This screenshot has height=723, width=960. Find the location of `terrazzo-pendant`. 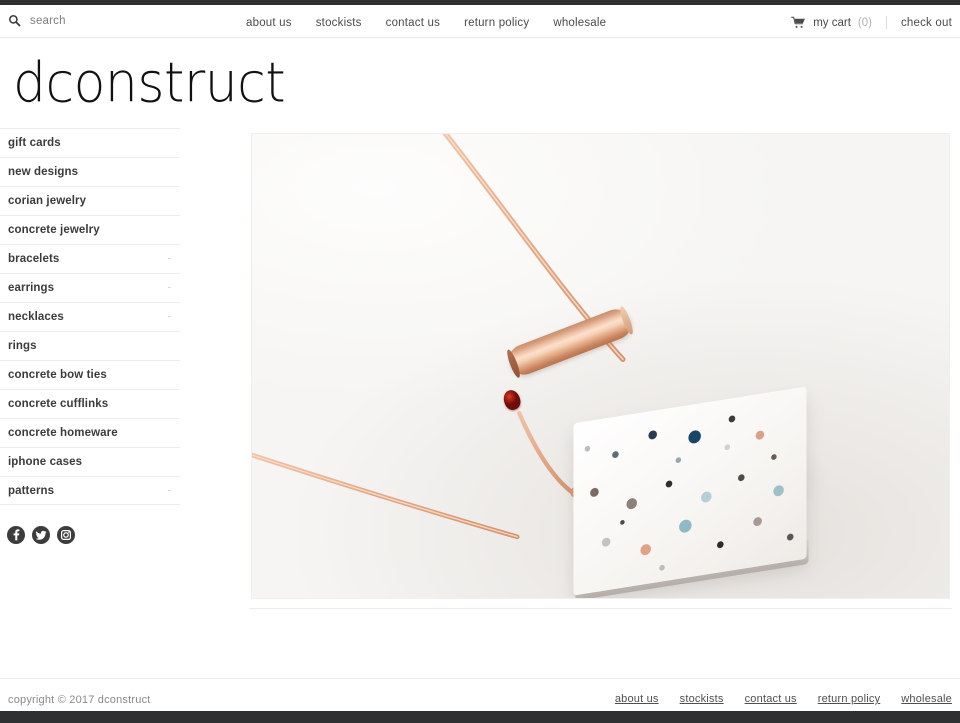

terrazzo-pendant is located at coordinates (707, 492).